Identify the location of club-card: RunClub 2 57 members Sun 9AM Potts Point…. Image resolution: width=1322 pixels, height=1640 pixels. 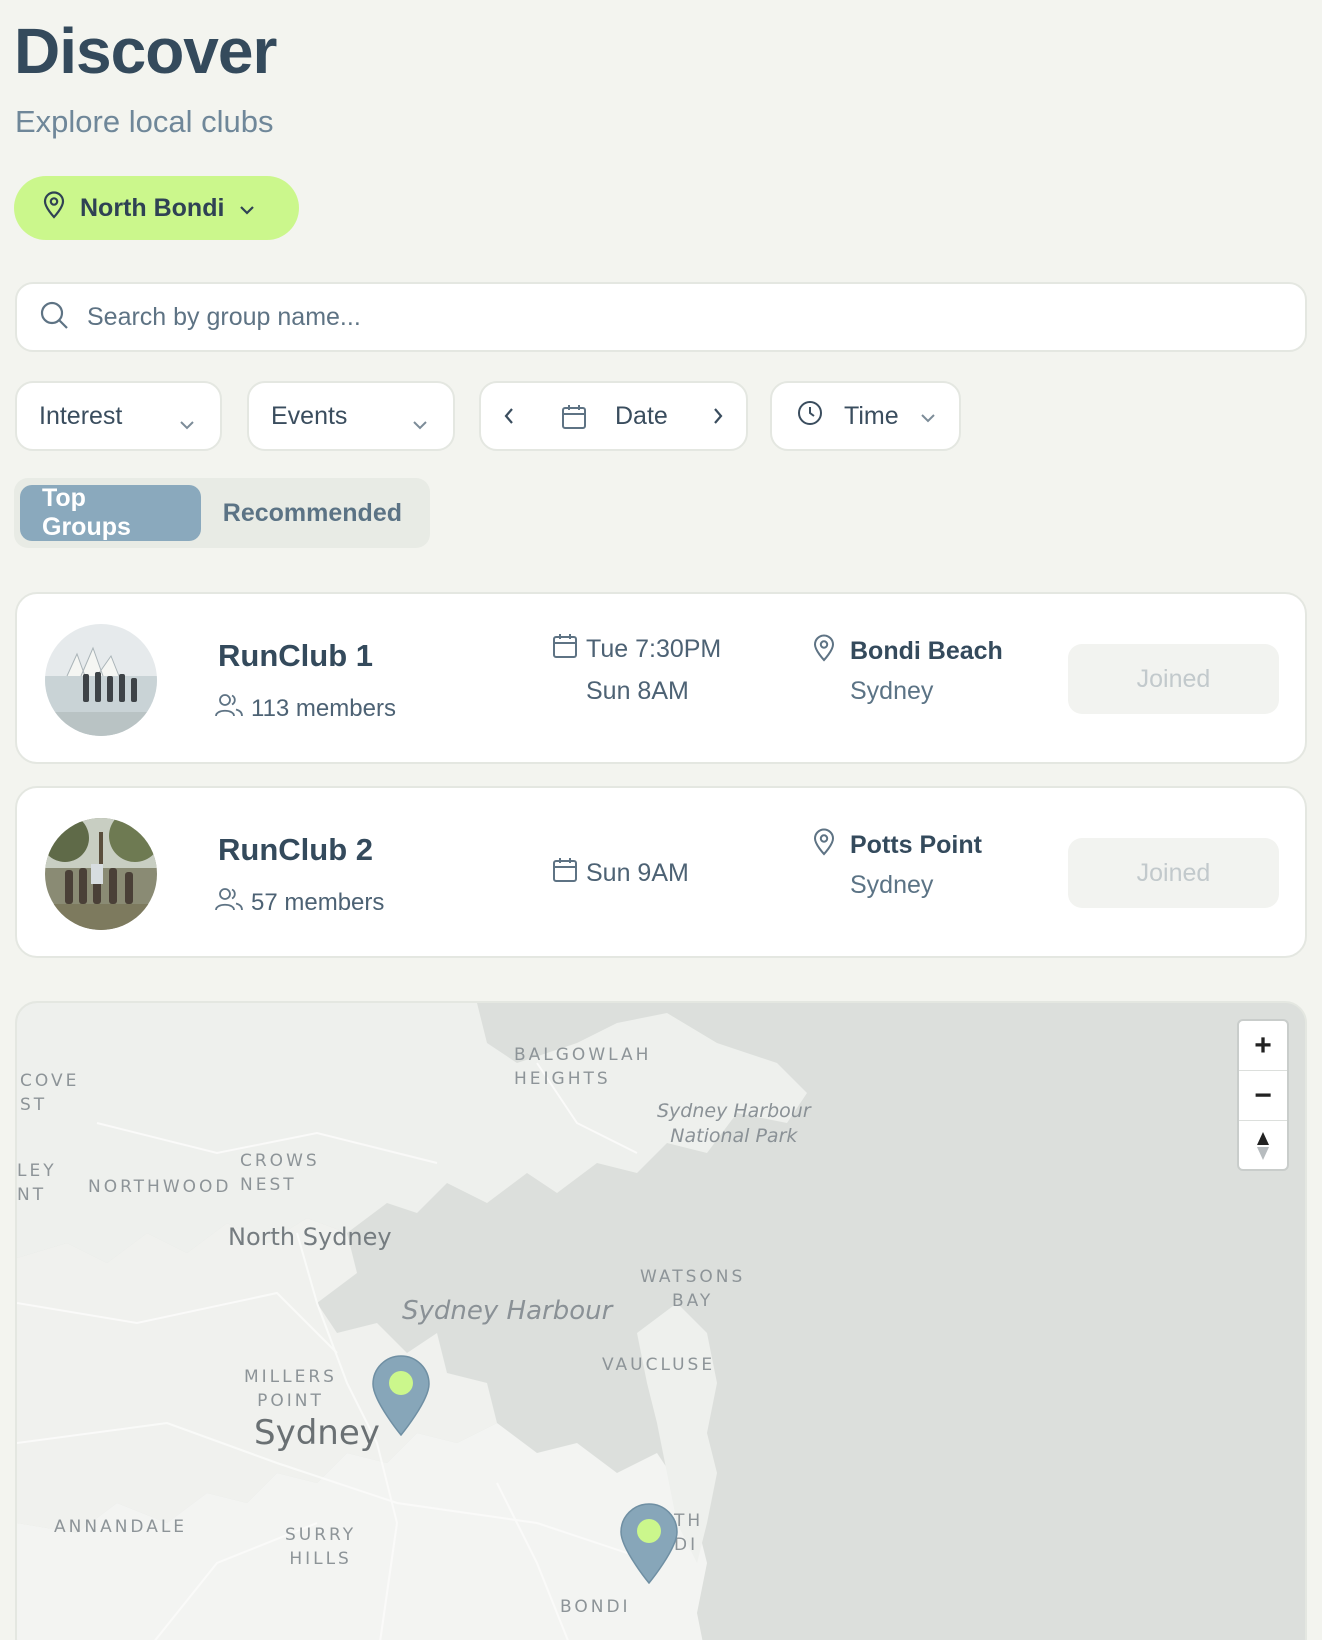
(661, 872).